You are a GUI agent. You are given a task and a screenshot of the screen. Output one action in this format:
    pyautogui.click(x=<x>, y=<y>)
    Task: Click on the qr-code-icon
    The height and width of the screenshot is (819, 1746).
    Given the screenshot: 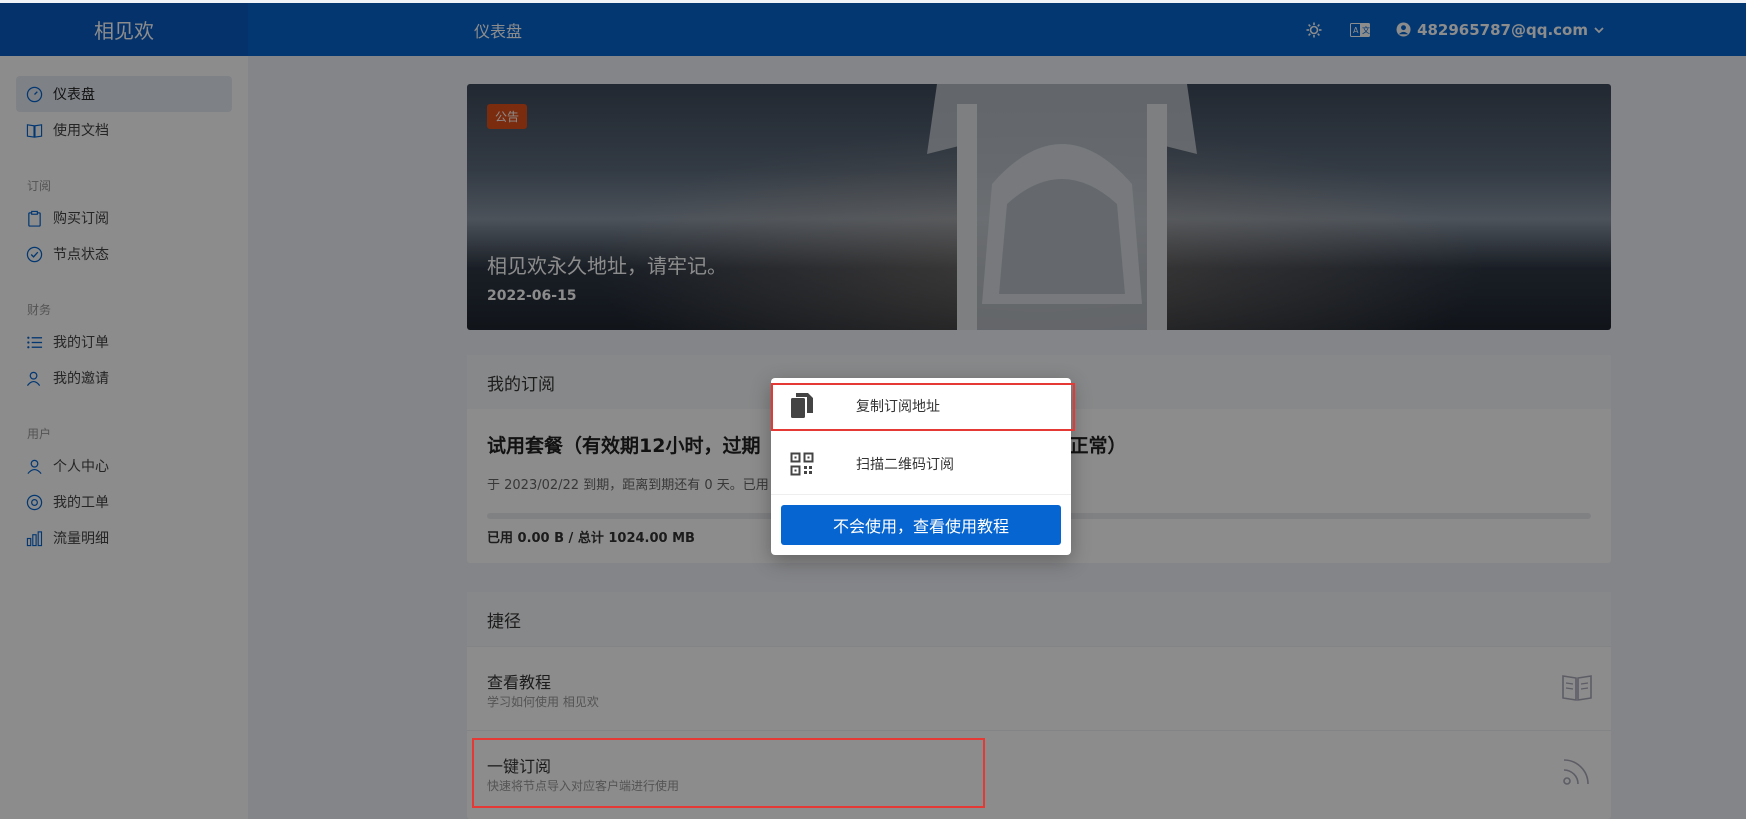 What is the action you would take?
    pyautogui.click(x=802, y=464)
    